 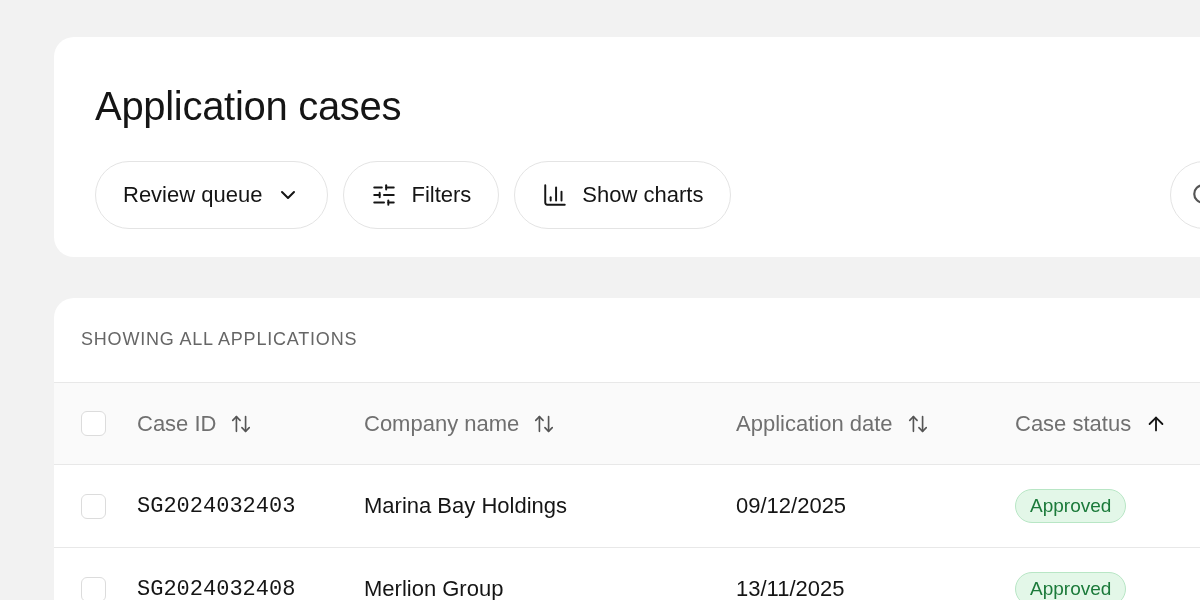 I want to click on column-header: Case status, so click(x=1091, y=423).